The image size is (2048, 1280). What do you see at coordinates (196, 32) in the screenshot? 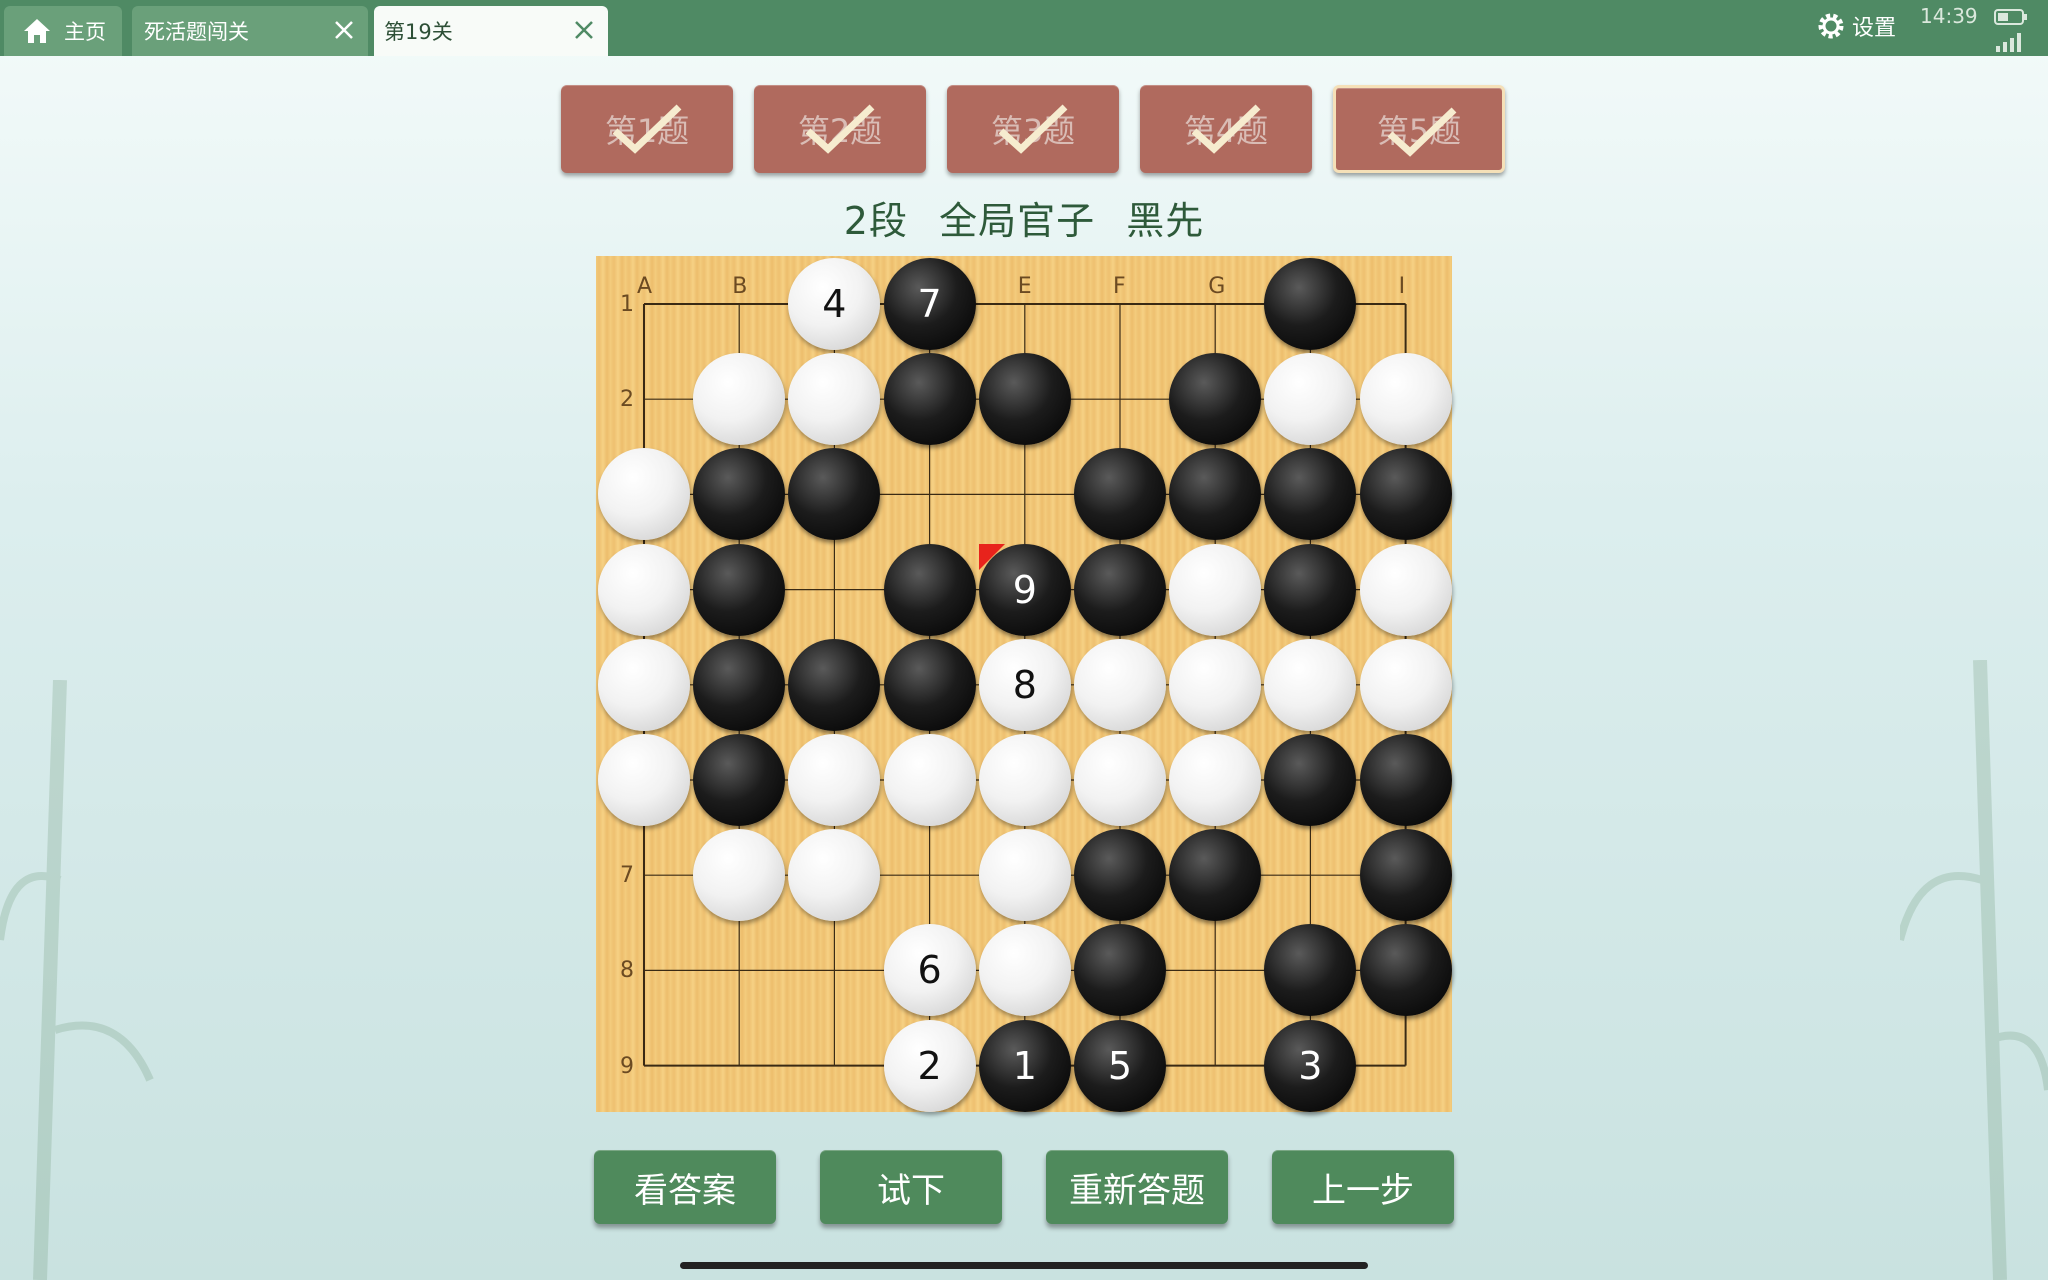
I see `tab-tsumego-challenge-label: 死活题闯关` at bounding box center [196, 32].